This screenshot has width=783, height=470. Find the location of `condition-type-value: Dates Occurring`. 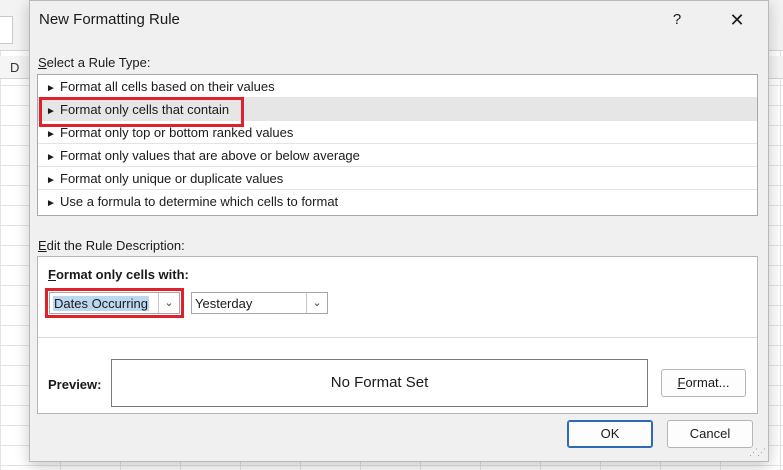

condition-type-value: Dates Occurring is located at coordinates (101, 303).